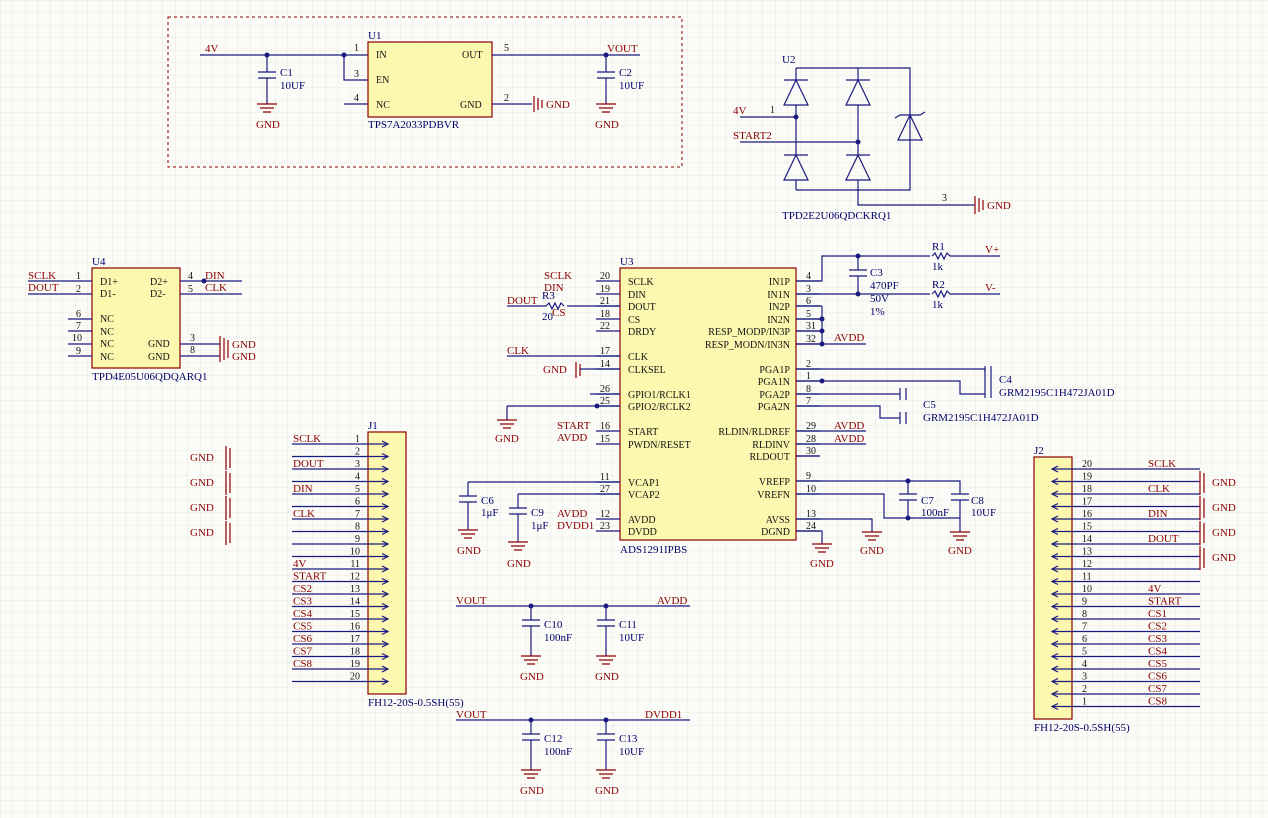 The image size is (1268, 818). Describe the element at coordinates (355, 577) in the screenshot. I see `j1-pin-number: 12` at that location.